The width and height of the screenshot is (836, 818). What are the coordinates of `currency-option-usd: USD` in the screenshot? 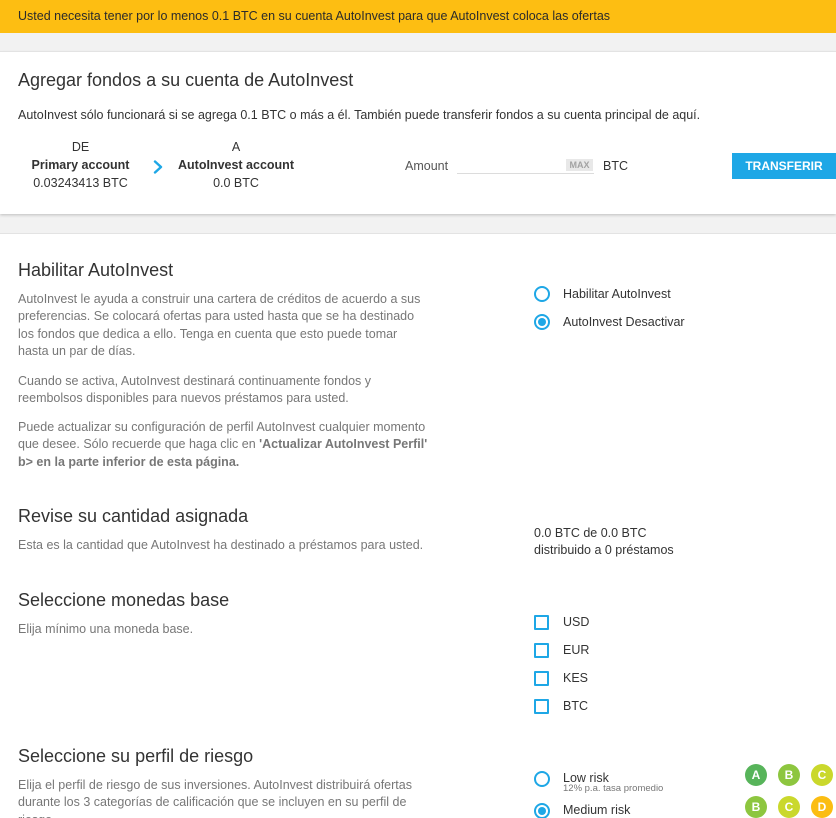 It's located at (634, 622).